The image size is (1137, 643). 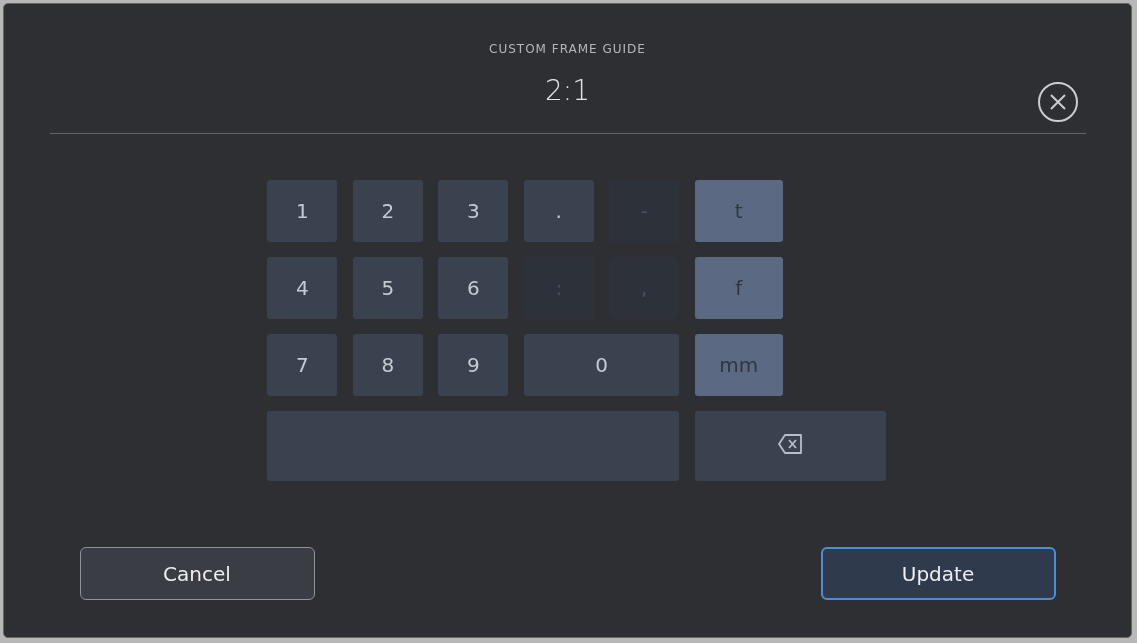 What do you see at coordinates (473, 365) in the screenshot?
I see `keypad-key: 9` at bounding box center [473, 365].